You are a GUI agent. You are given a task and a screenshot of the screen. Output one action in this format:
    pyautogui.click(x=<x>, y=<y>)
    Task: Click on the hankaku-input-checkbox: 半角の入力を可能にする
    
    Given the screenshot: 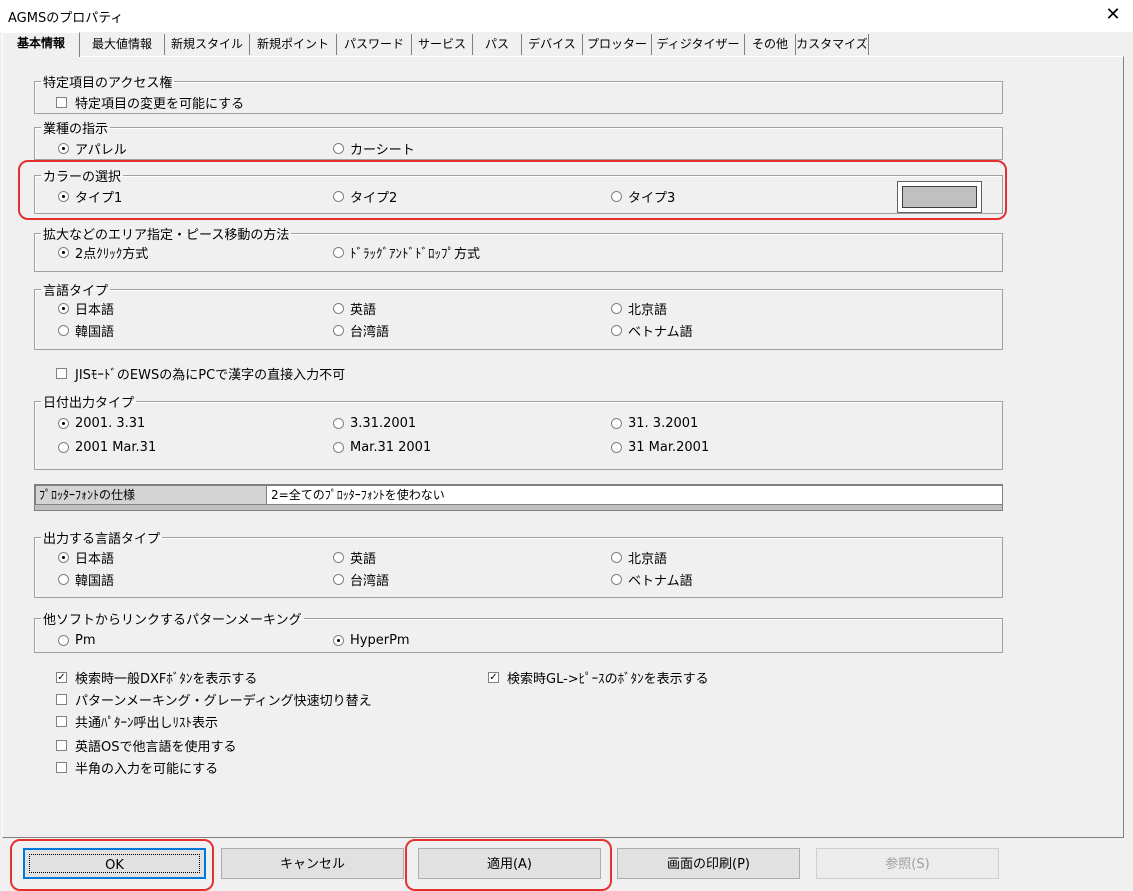 What is the action you would take?
    pyautogui.click(x=137, y=767)
    